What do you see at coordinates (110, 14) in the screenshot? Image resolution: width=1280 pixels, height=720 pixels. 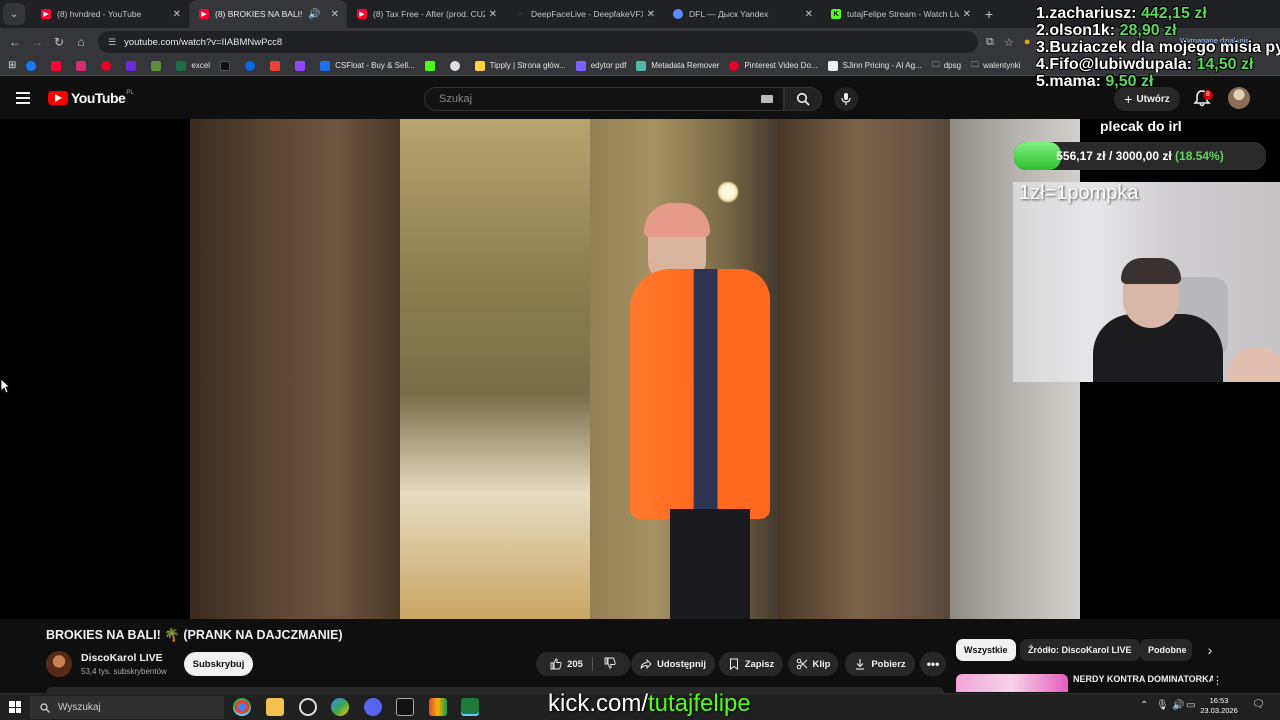 I see `browser-tab: ▶ (8) hvndred - YouTube ✕` at bounding box center [110, 14].